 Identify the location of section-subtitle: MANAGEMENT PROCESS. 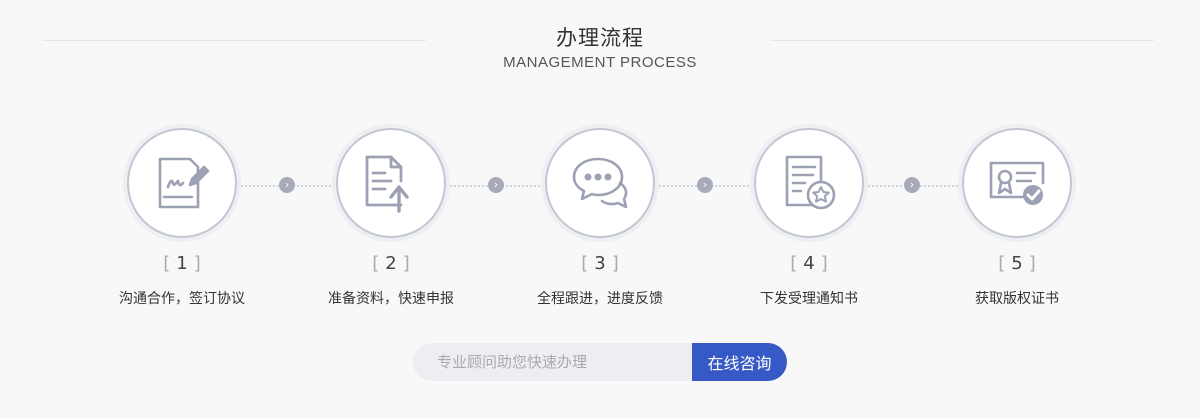
(600, 62).